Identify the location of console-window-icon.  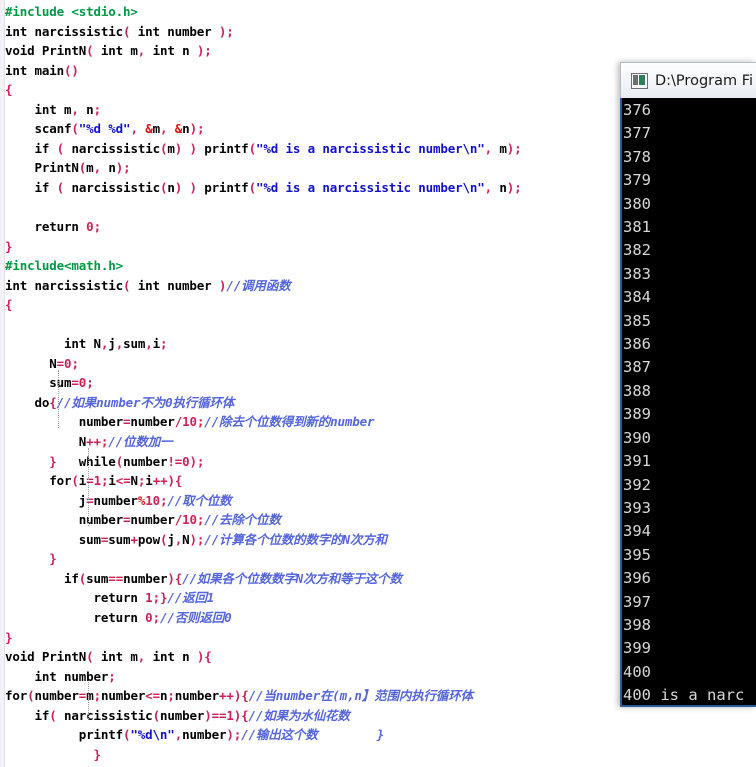
(639, 80).